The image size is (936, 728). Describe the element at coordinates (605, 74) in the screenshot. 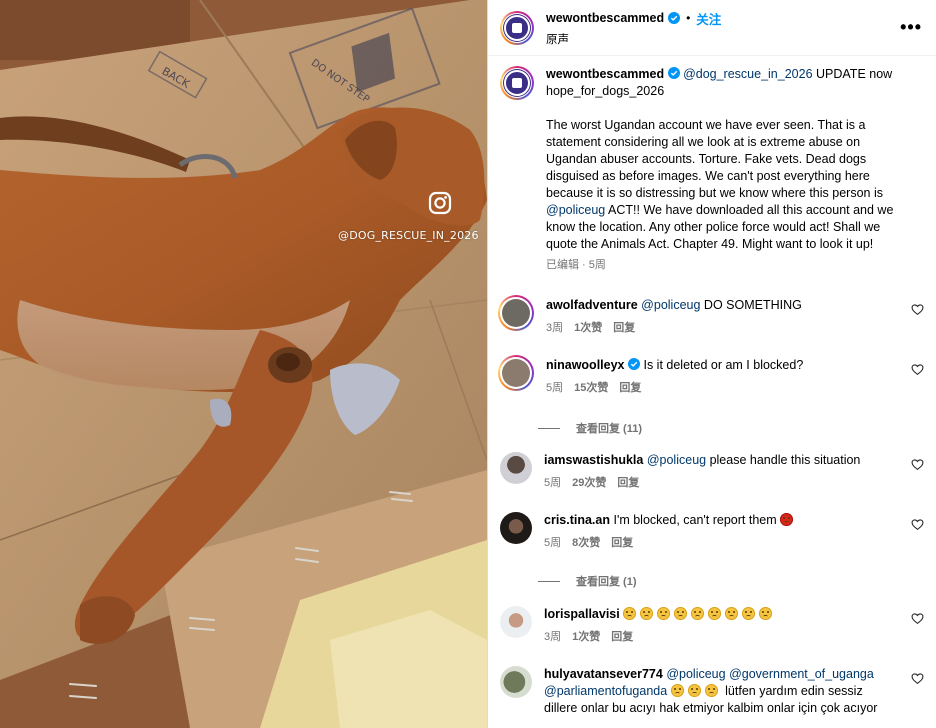

I see `caption-username: wewontbescammed` at that location.